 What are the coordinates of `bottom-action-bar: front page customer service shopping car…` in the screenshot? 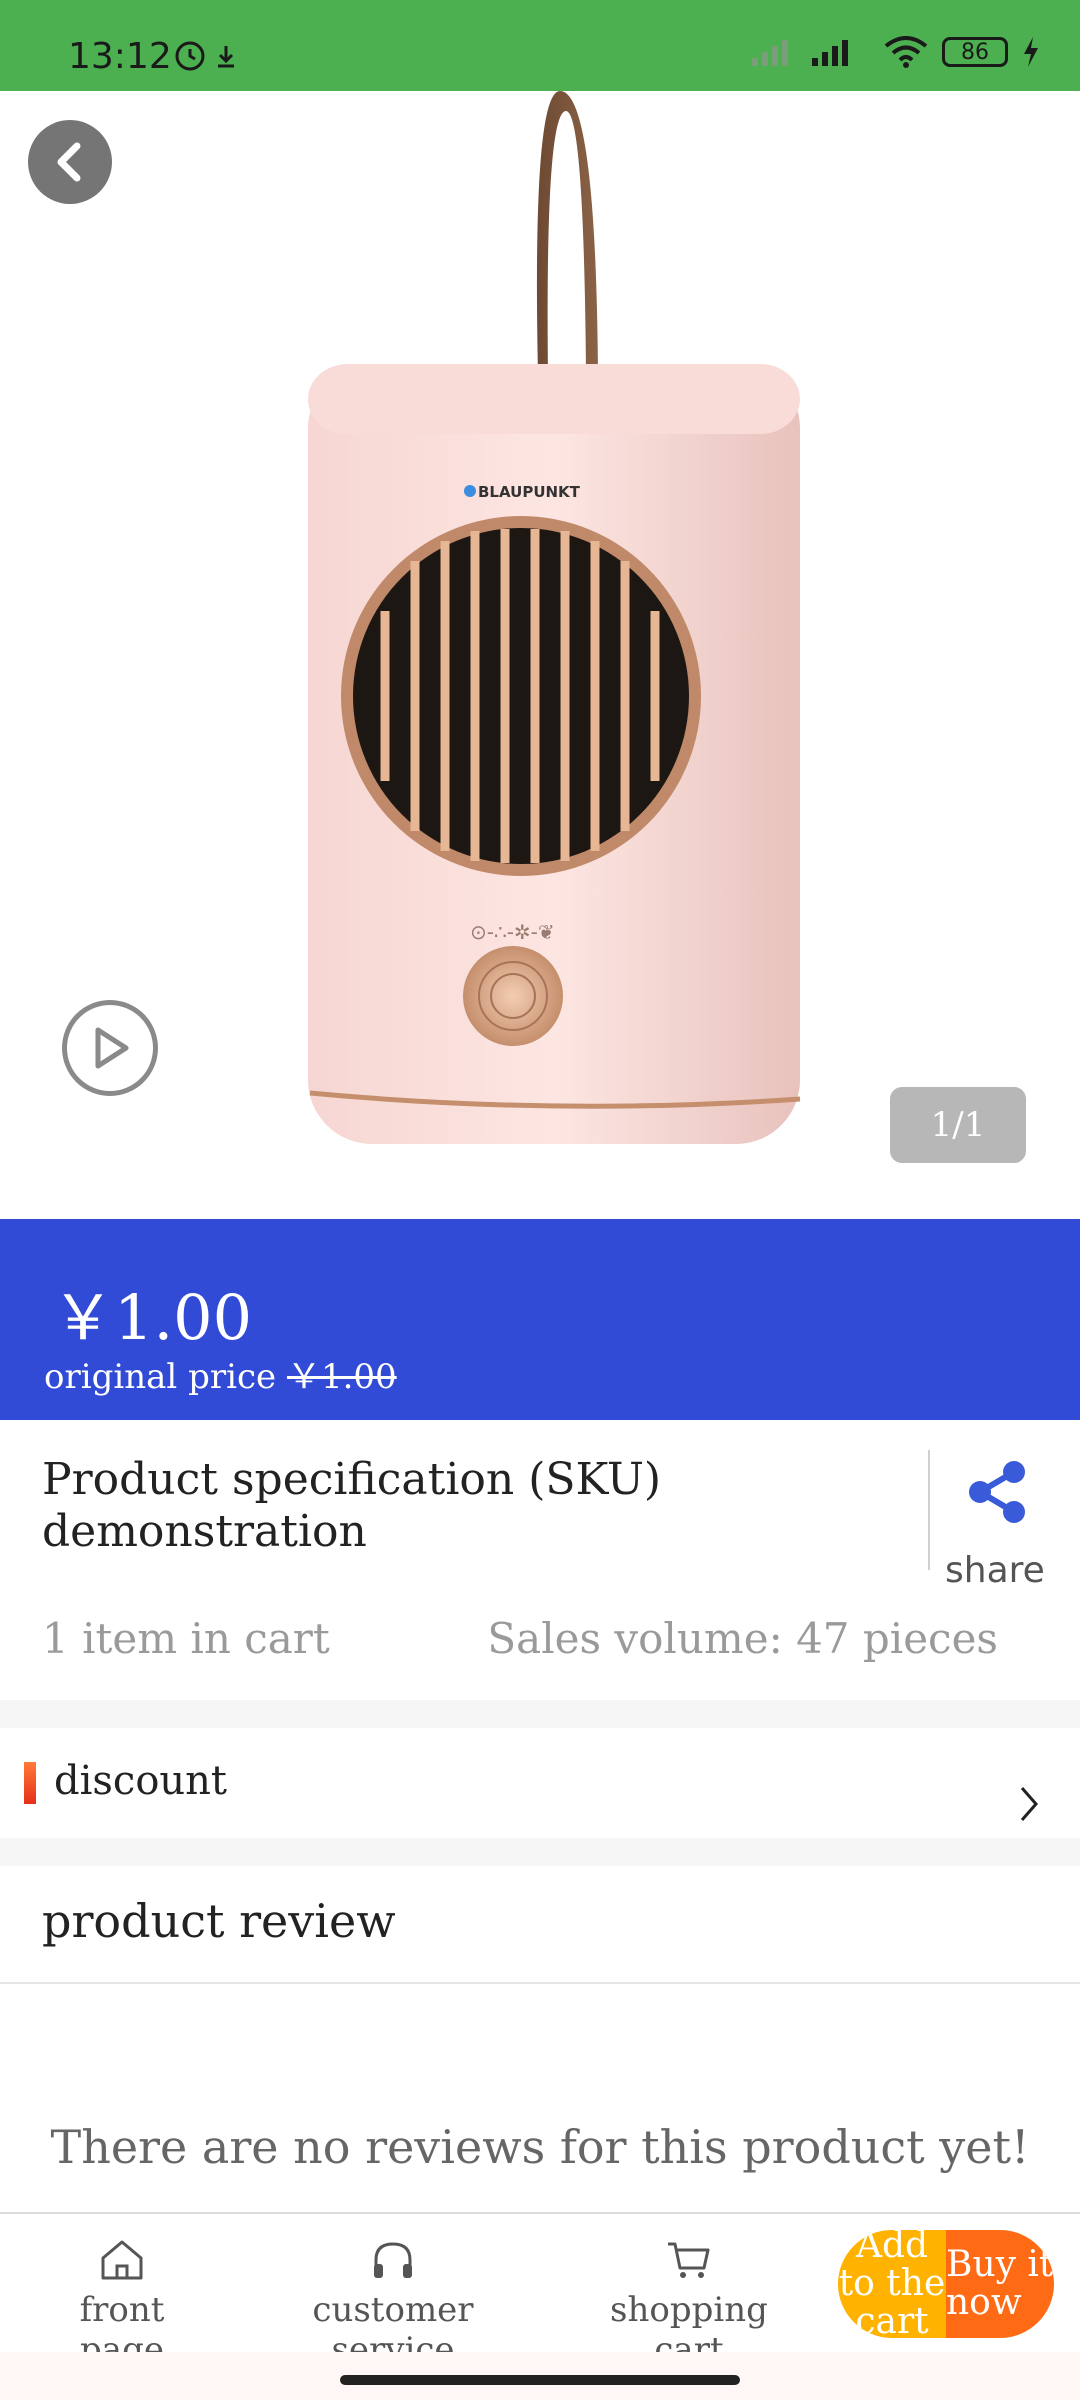 It's located at (540, 2291).